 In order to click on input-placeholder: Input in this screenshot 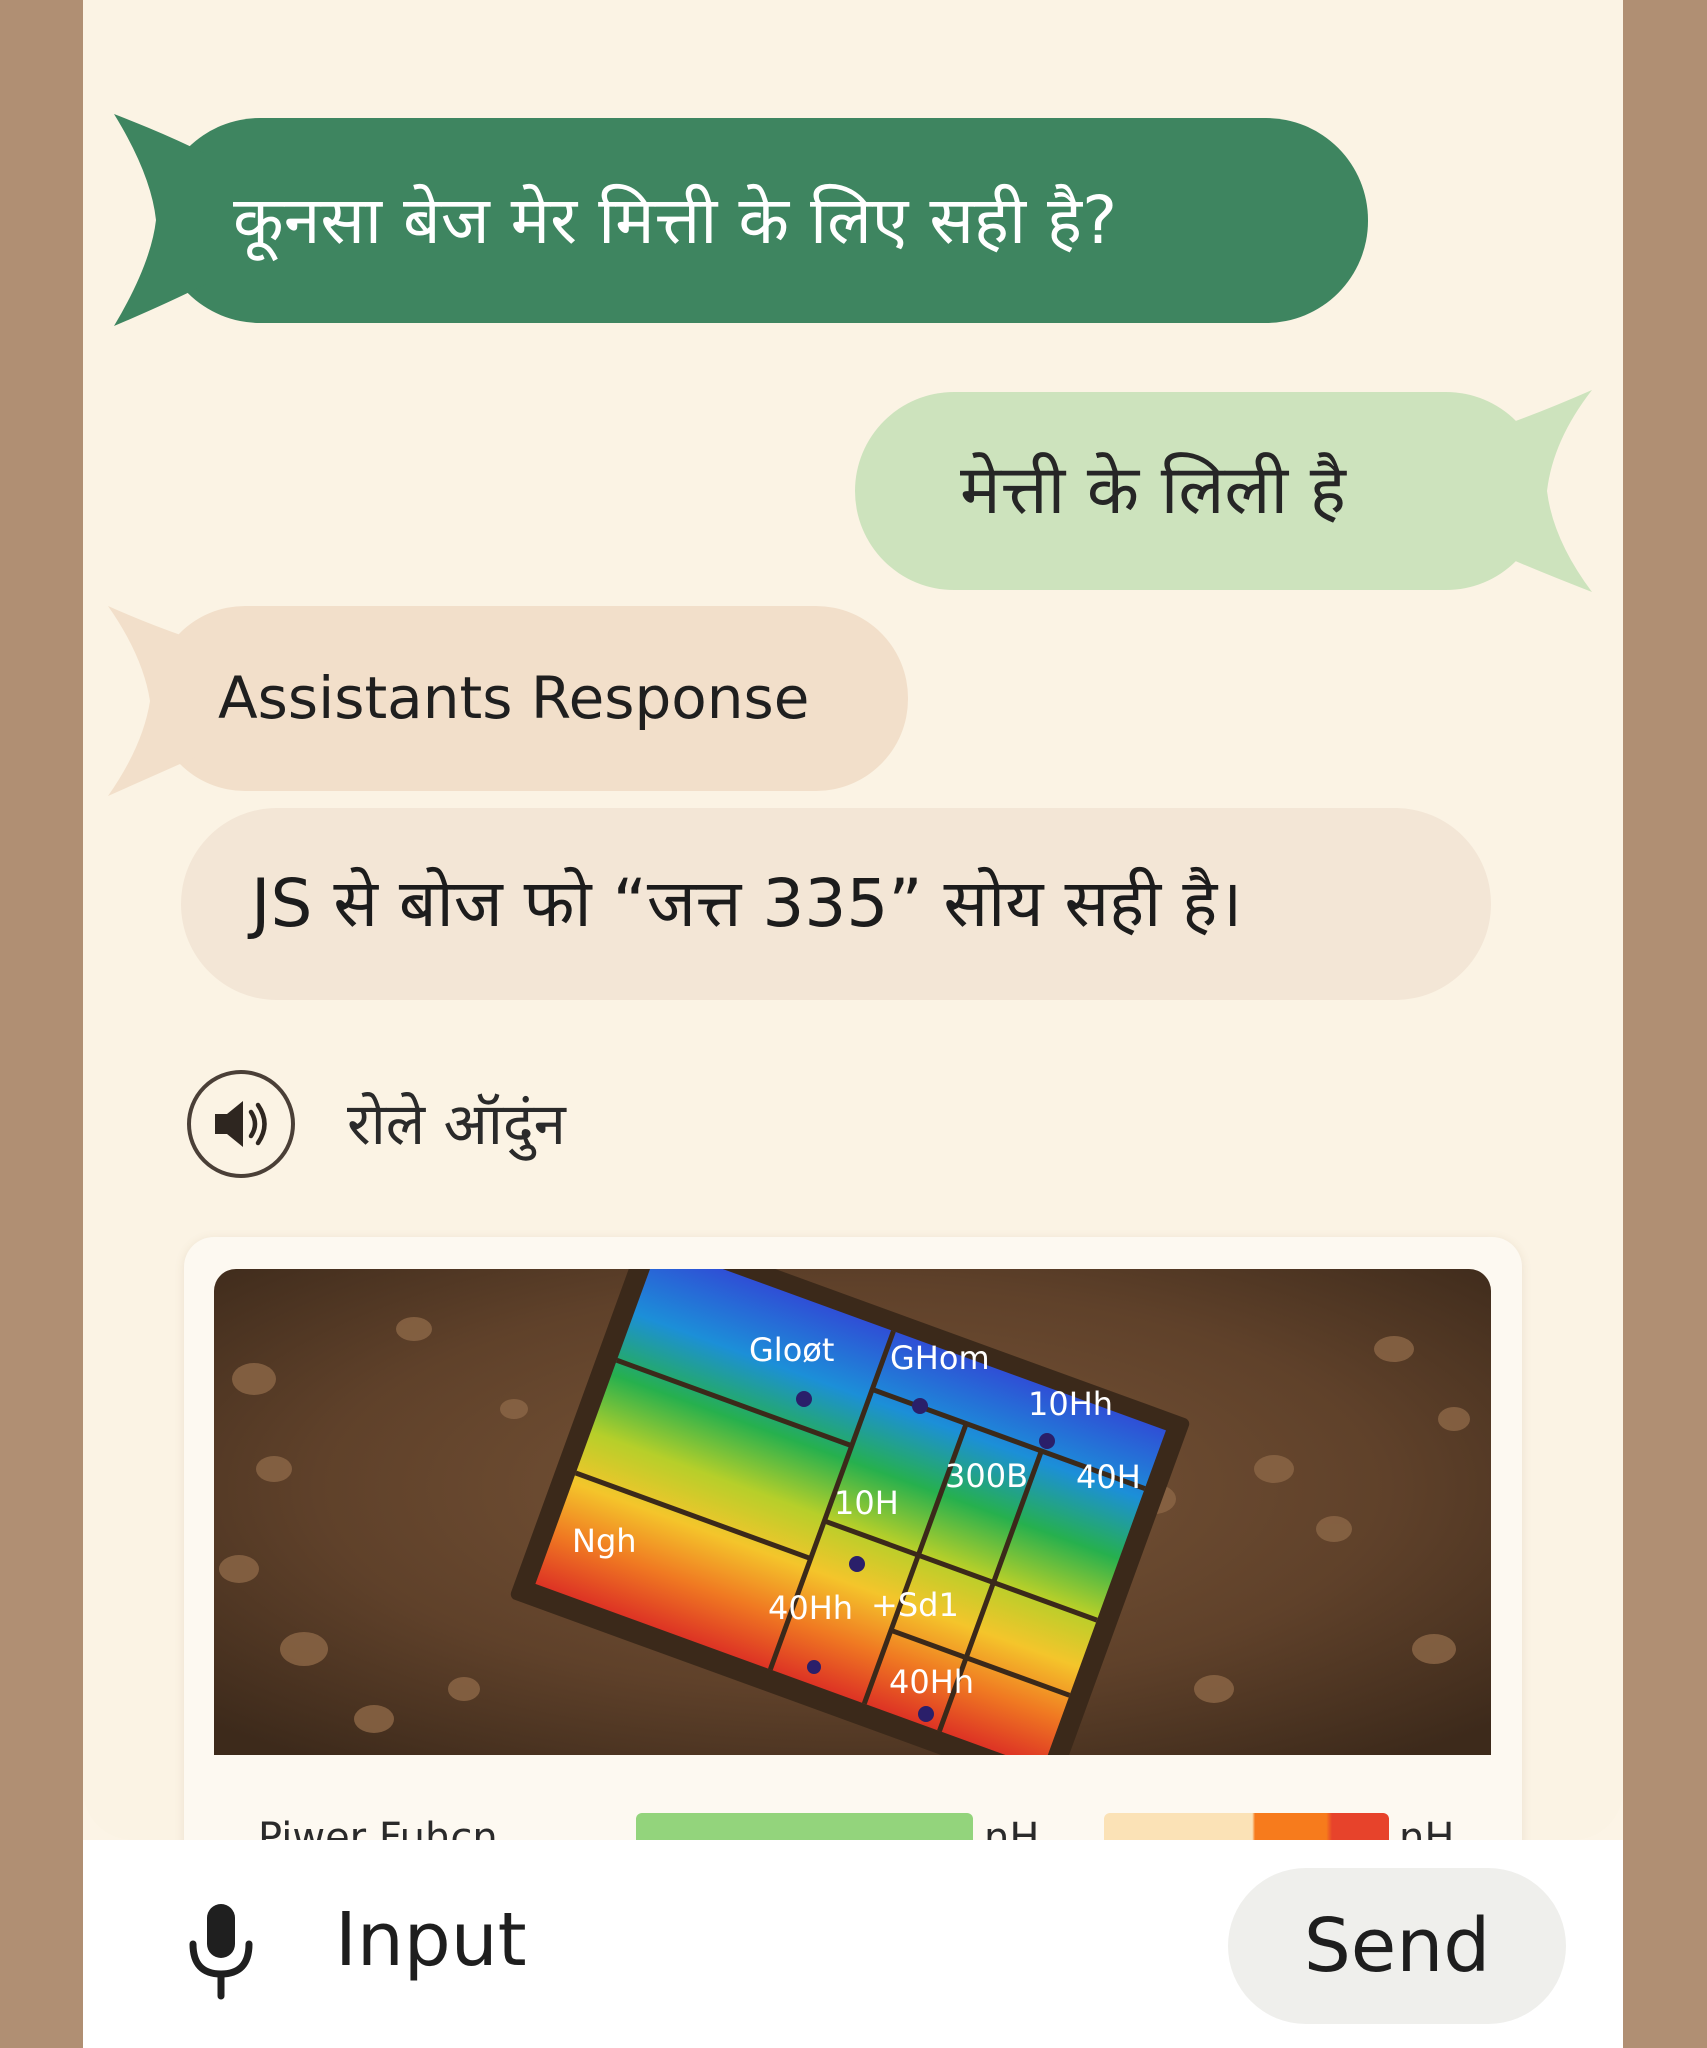, I will do `click(431, 1940)`.